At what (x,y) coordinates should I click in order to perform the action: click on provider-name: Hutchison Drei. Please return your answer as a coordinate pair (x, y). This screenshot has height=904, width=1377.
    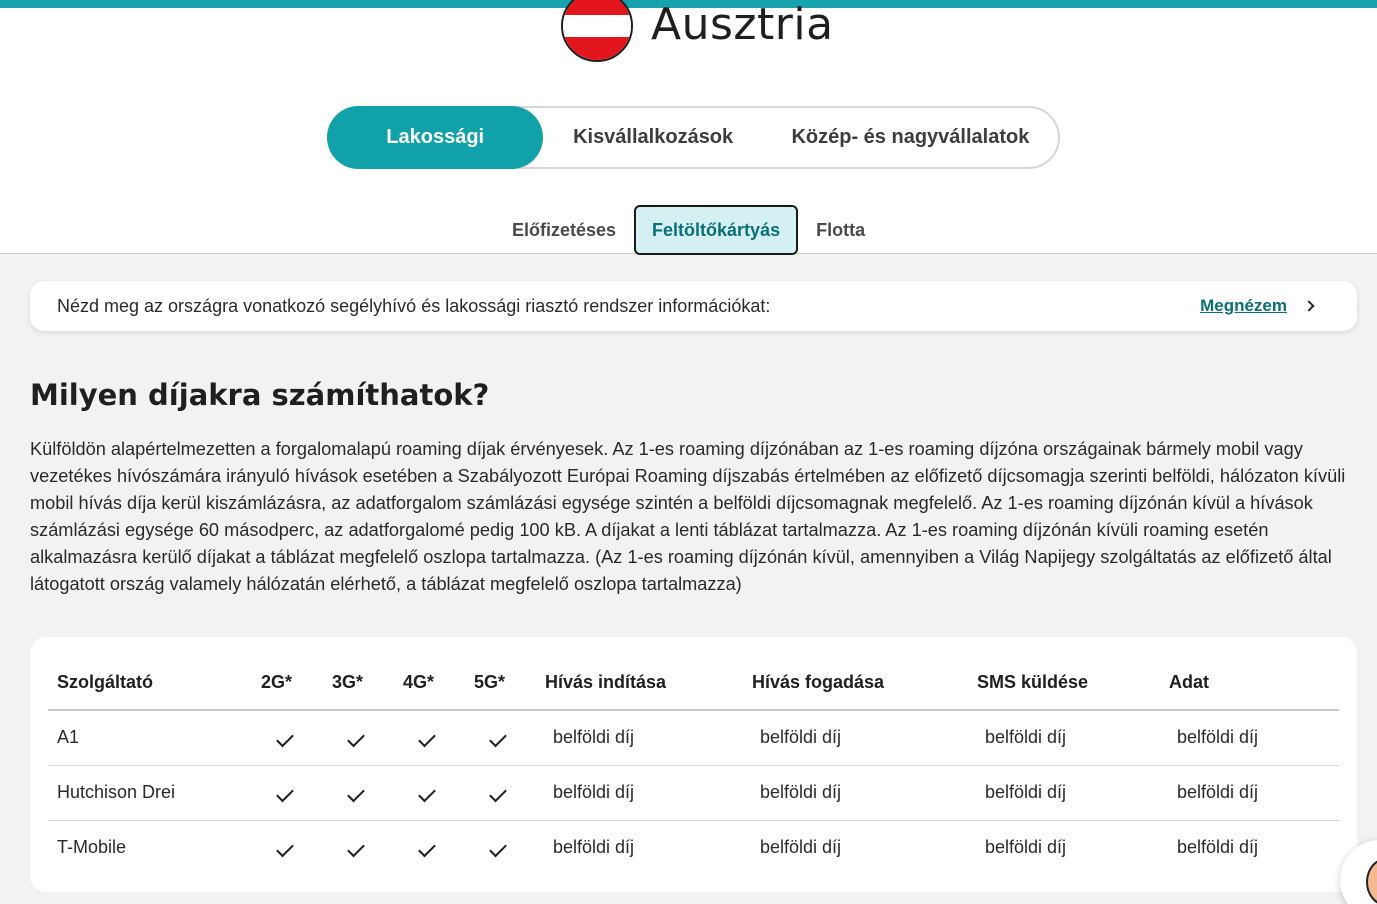
    Looking at the image, I should click on (150, 793).